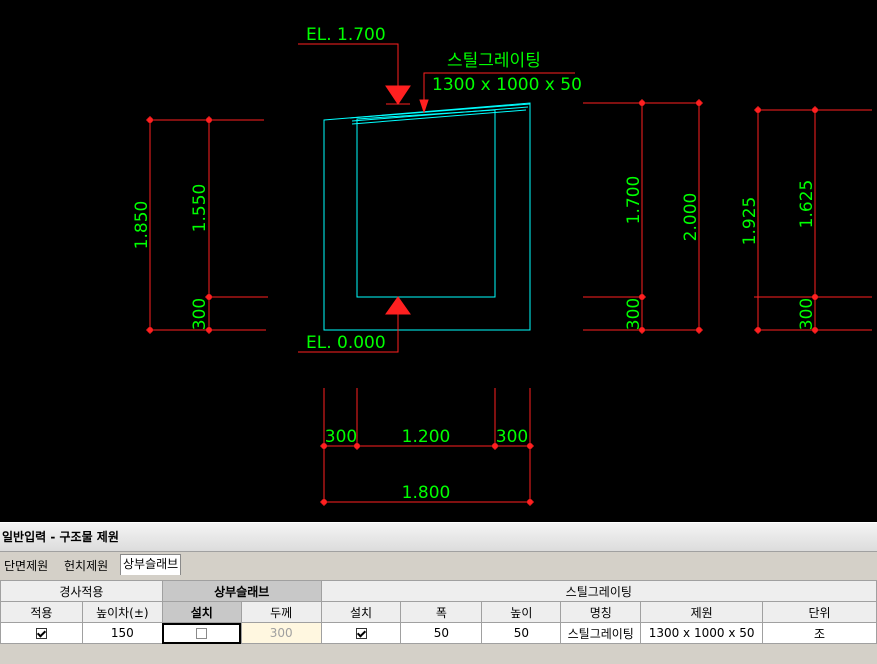 The height and width of the screenshot is (664, 877). Describe the element at coordinates (426, 493) in the screenshot. I see `dim-bottom-total: 1.800` at that location.